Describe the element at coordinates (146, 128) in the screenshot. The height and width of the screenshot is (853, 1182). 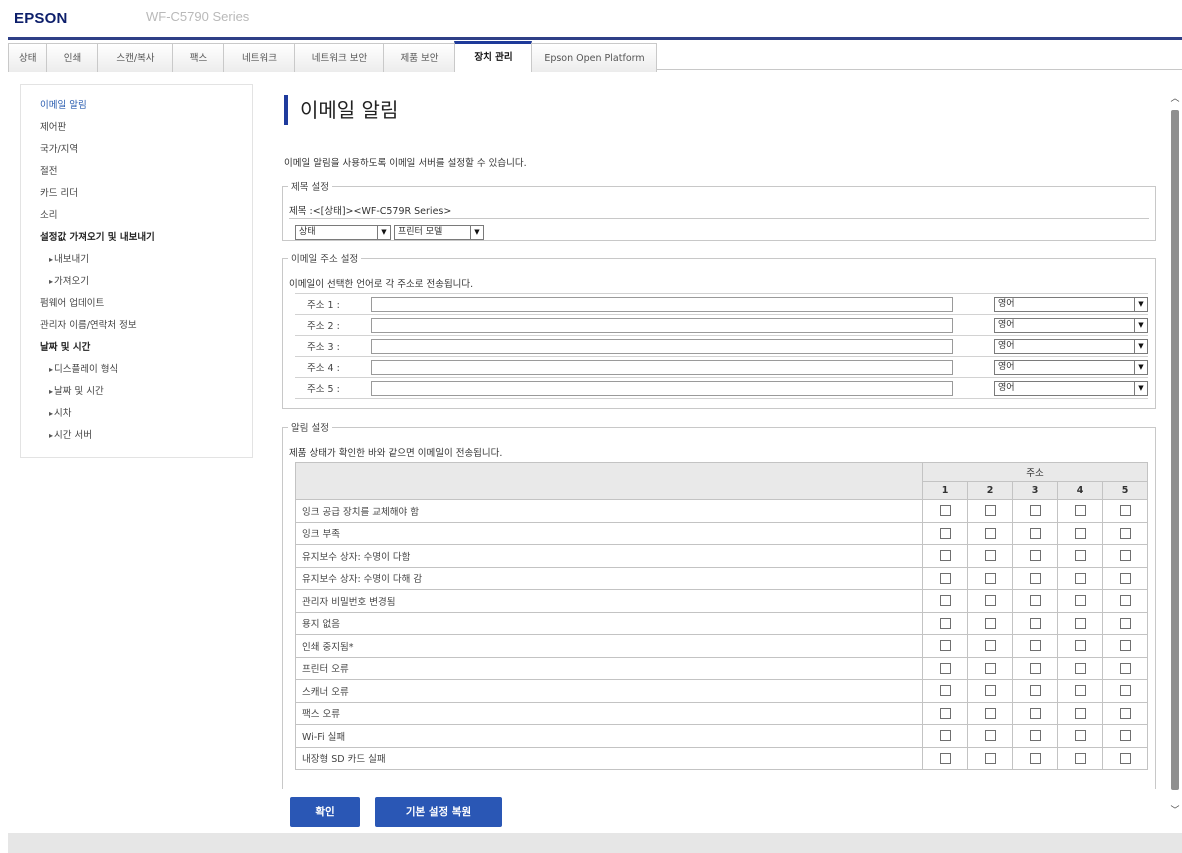
I see `sidebar-item-control-panel: 제어판` at that location.